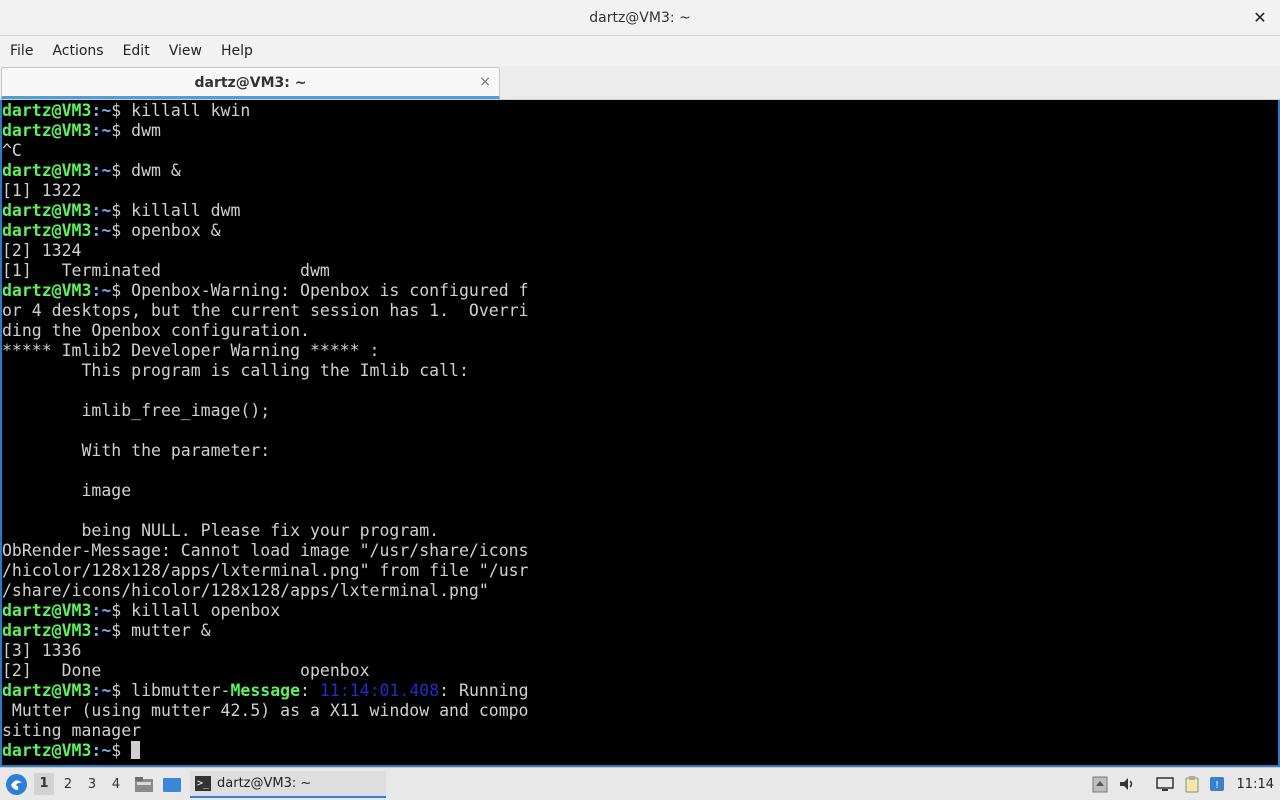 The image size is (1280, 800). Describe the element at coordinates (42, 190) in the screenshot. I see `terminal-line: [1] 1322` at that location.